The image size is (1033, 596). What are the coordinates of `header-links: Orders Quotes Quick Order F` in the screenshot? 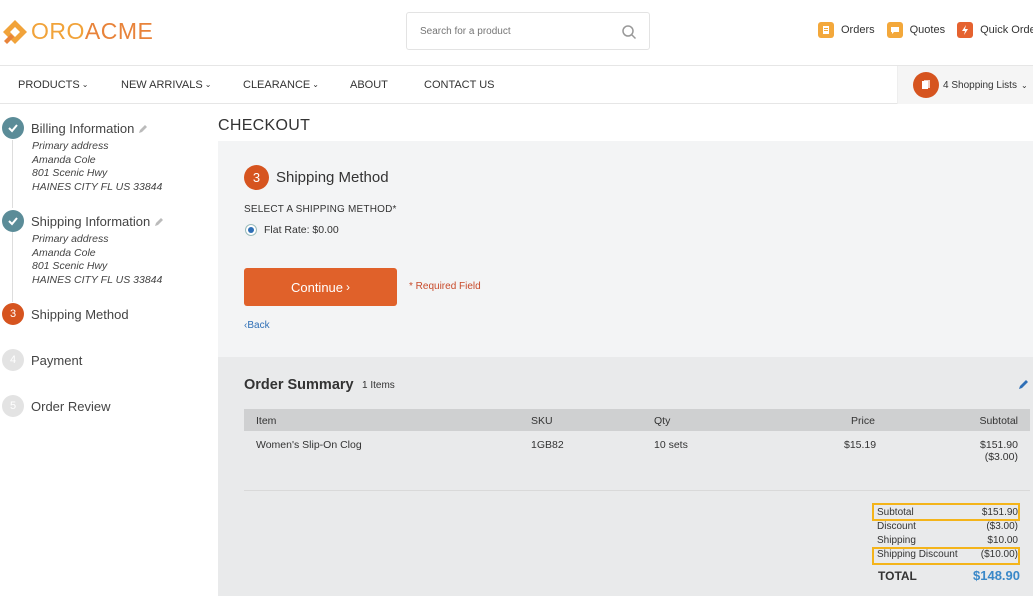 It's located at (925, 30).